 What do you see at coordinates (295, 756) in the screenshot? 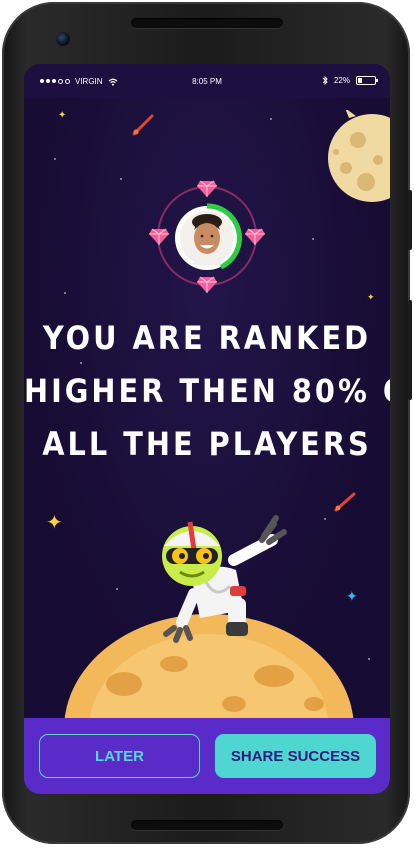
I see `share-success-button: SHARE SUCCESS` at bounding box center [295, 756].